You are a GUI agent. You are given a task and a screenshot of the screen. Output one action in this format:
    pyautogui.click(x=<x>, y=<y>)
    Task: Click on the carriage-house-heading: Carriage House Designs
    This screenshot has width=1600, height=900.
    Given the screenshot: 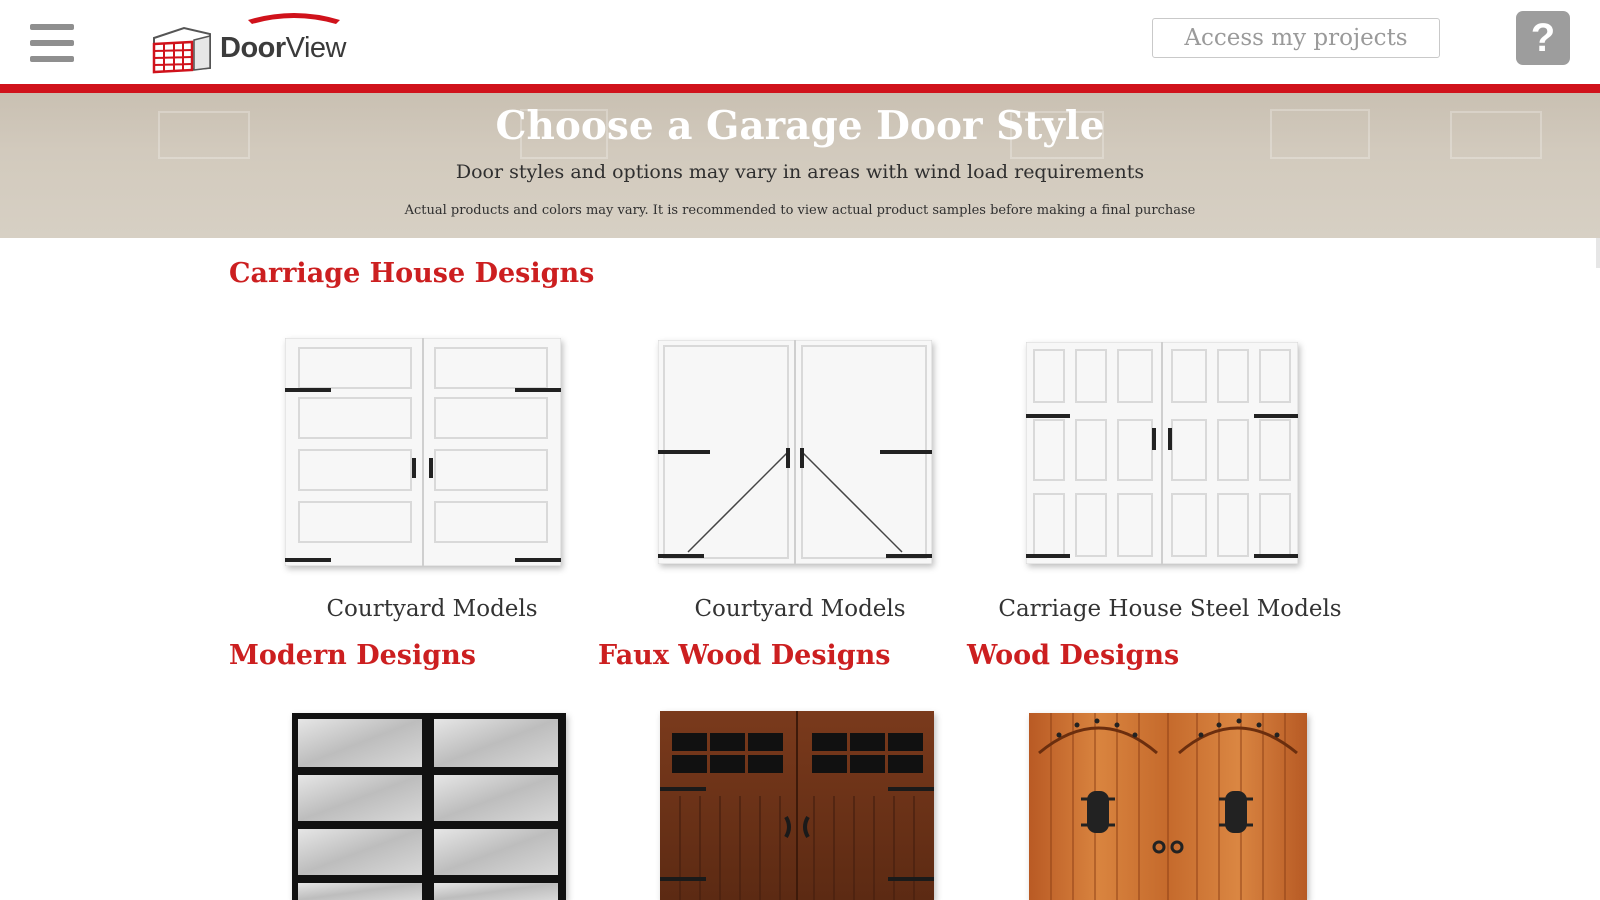 What is the action you would take?
    pyautogui.click(x=411, y=273)
    